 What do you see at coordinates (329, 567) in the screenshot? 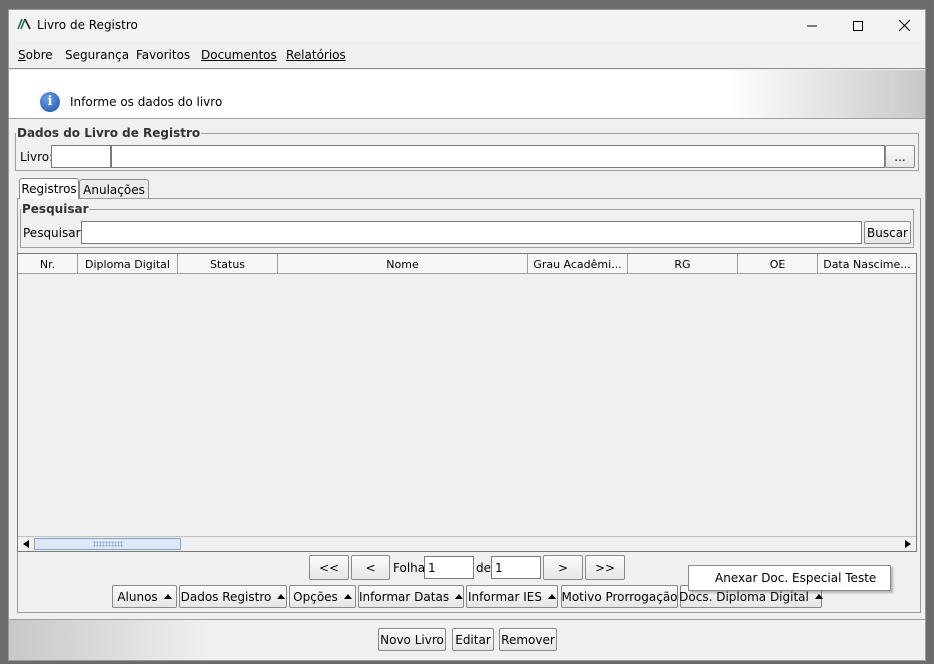
I see `first-page-button: <<` at bounding box center [329, 567].